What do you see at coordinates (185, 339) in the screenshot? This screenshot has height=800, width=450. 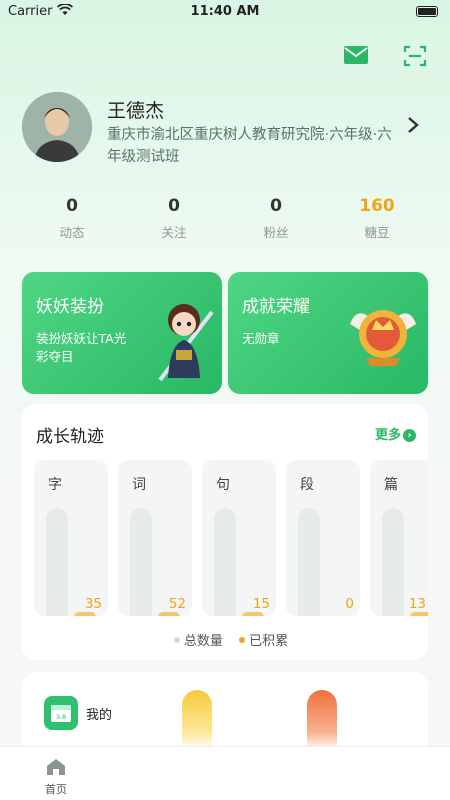 I see `character-illustration` at bounding box center [185, 339].